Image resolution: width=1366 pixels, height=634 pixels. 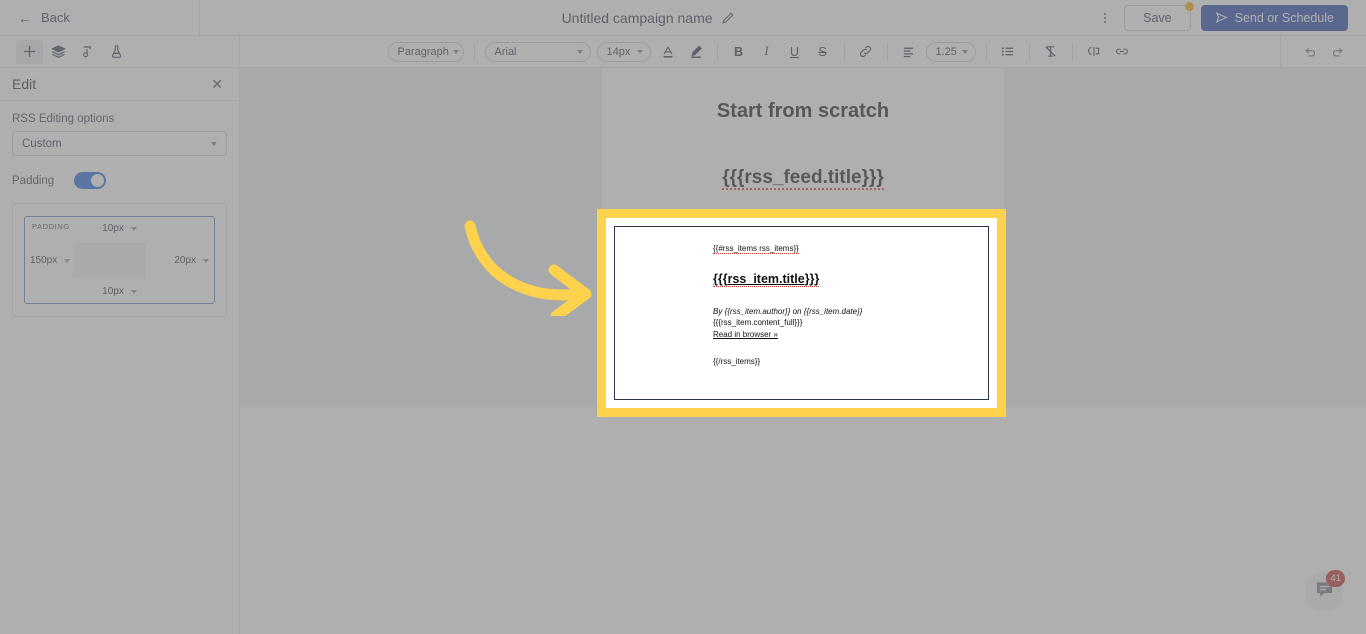 What do you see at coordinates (55, 17) in the screenshot?
I see `back-button-label: Back` at bounding box center [55, 17].